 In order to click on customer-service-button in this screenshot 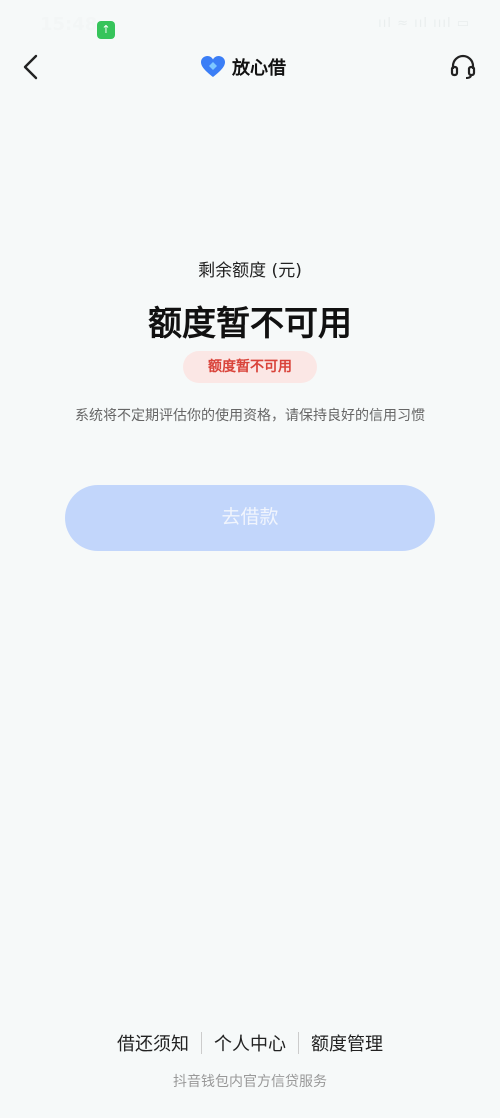, I will do `click(463, 67)`.